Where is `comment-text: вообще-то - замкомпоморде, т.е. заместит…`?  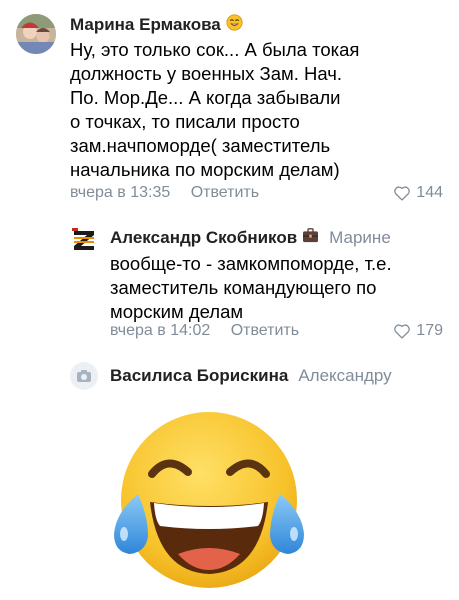
comment-text: вообще-то - замкомпоморде, т.е. заместит… is located at coordinates (280, 288).